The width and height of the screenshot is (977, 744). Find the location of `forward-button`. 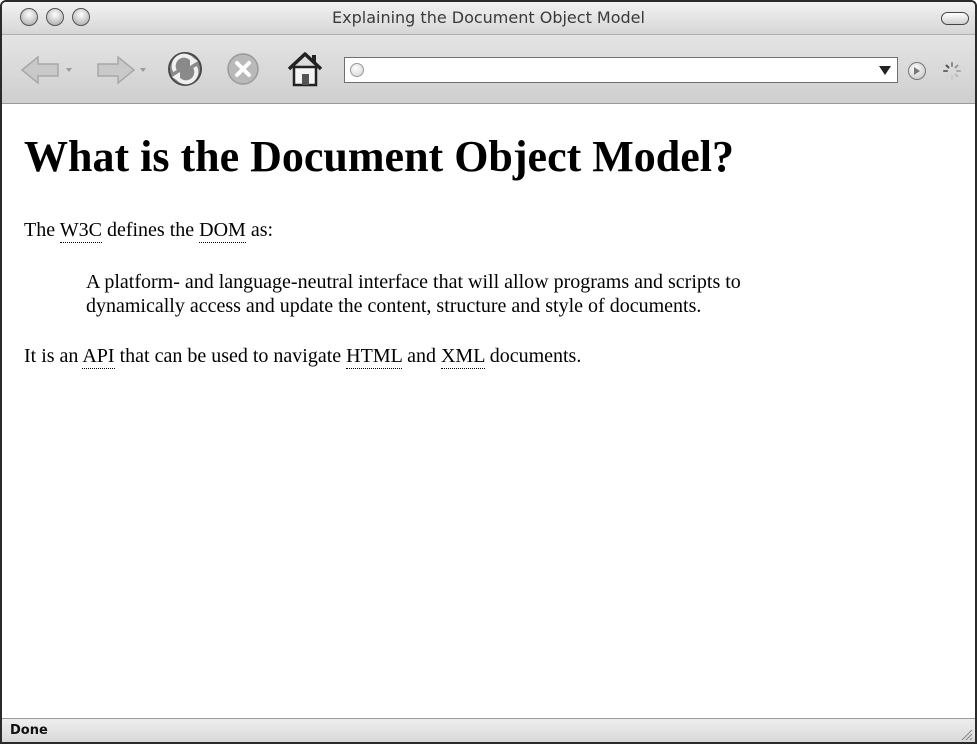

forward-button is located at coordinates (120, 70).